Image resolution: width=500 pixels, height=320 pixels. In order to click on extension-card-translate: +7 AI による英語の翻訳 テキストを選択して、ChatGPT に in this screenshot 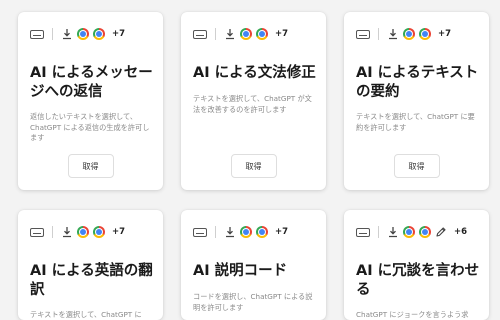, I will do `click(90, 265)`.